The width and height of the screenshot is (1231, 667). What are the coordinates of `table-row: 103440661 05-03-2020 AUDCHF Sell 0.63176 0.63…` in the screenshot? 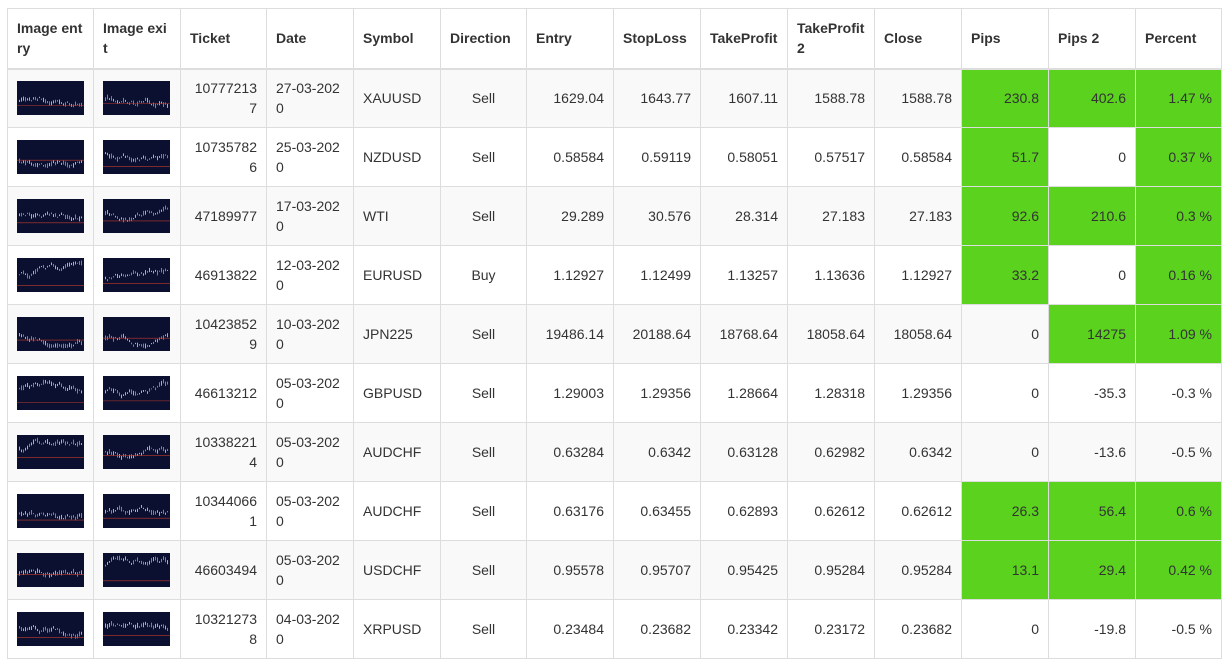 It's located at (614, 511).